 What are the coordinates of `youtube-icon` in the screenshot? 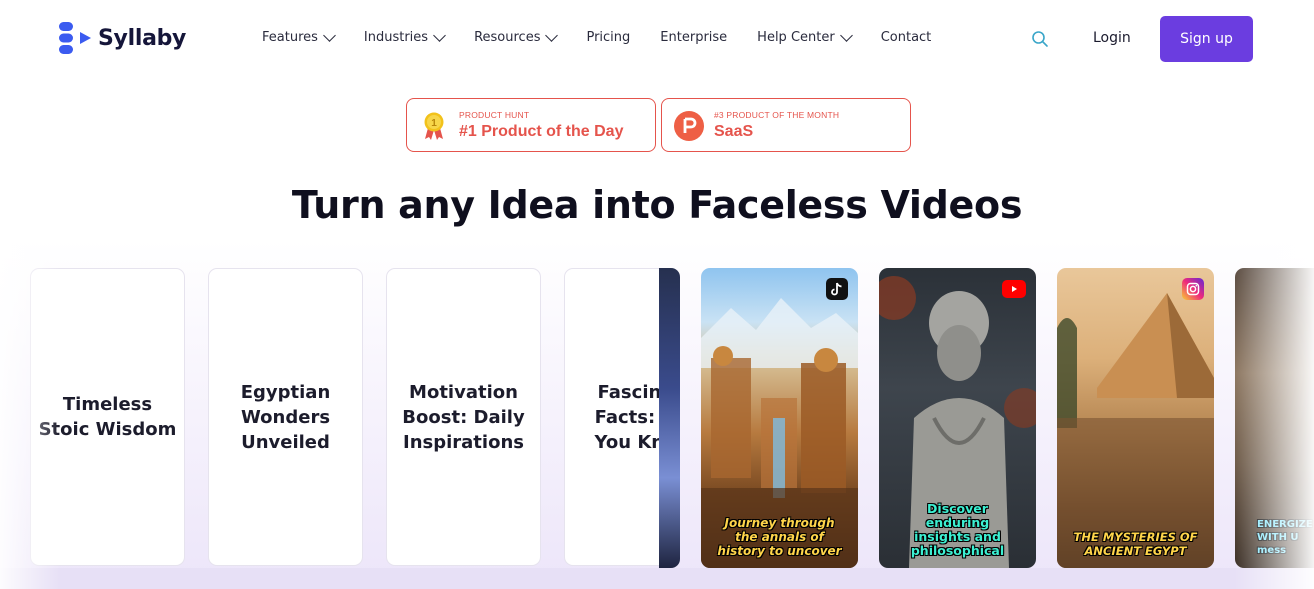 It's located at (1014, 289).